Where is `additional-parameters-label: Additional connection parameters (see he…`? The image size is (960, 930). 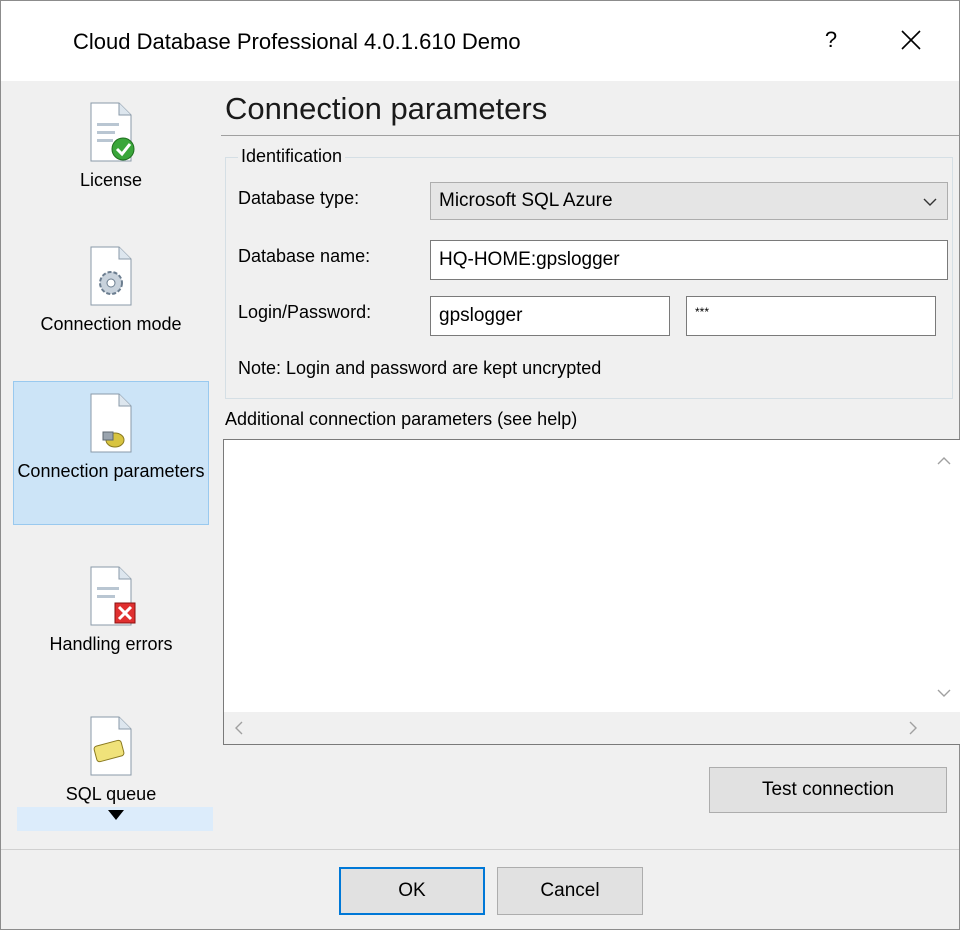
additional-parameters-label: Additional connection parameters (see he… is located at coordinates (401, 419).